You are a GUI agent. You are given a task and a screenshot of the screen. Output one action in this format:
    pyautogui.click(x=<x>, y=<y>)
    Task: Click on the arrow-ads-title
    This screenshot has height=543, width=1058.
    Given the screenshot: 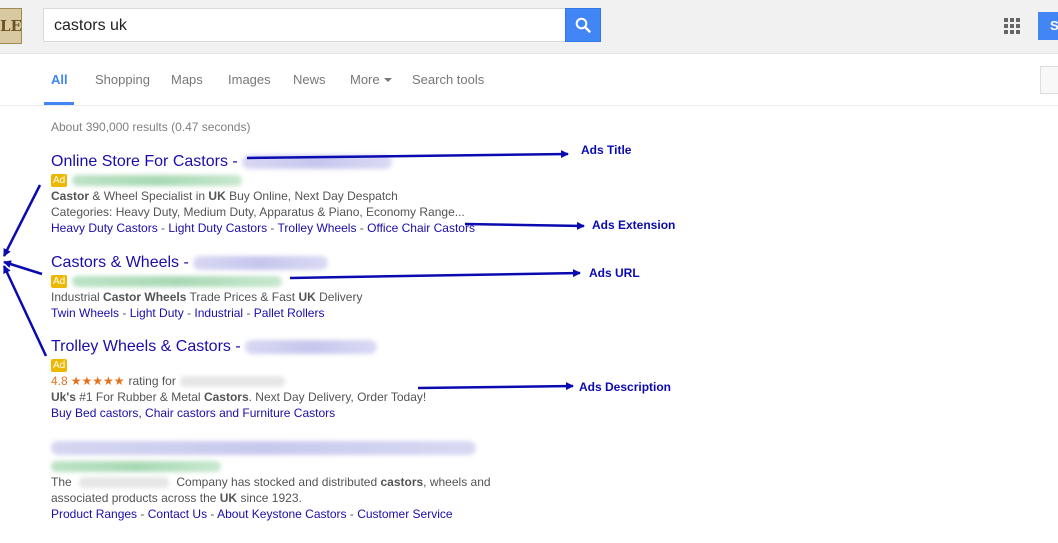 What is the action you would take?
    pyautogui.click(x=407, y=155)
    